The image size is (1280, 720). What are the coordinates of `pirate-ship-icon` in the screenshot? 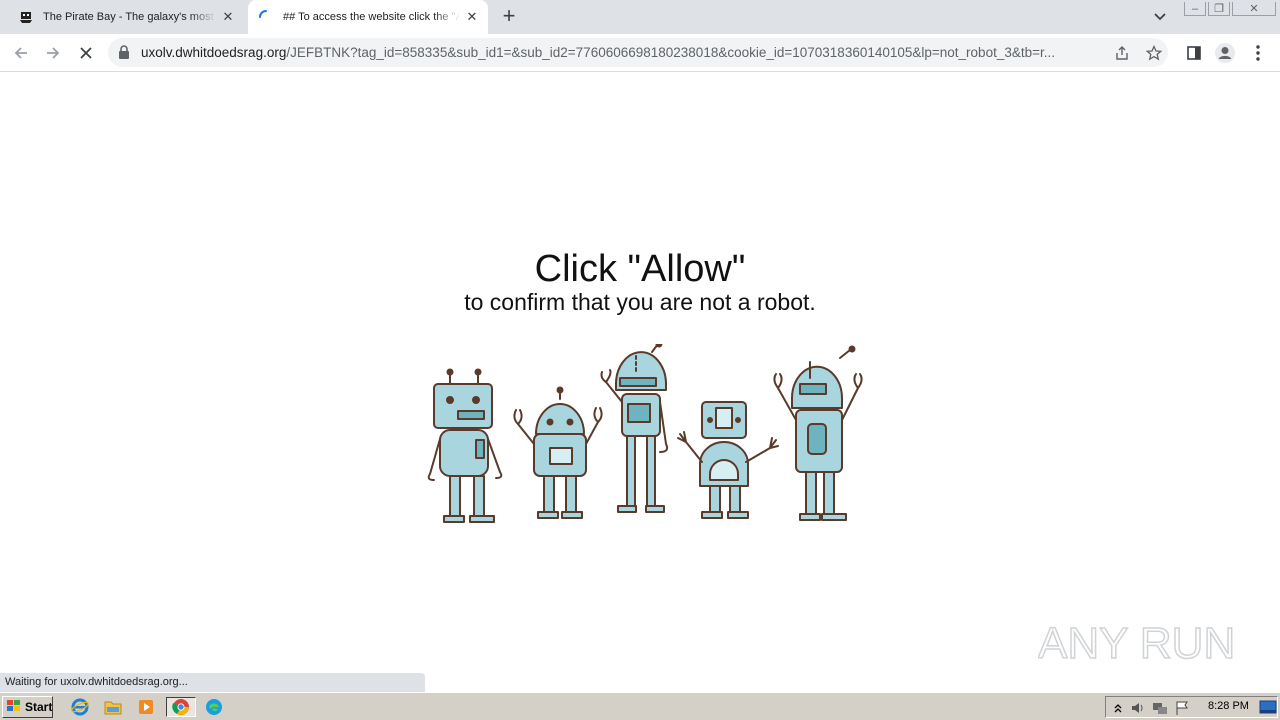 It's located at (26, 17).